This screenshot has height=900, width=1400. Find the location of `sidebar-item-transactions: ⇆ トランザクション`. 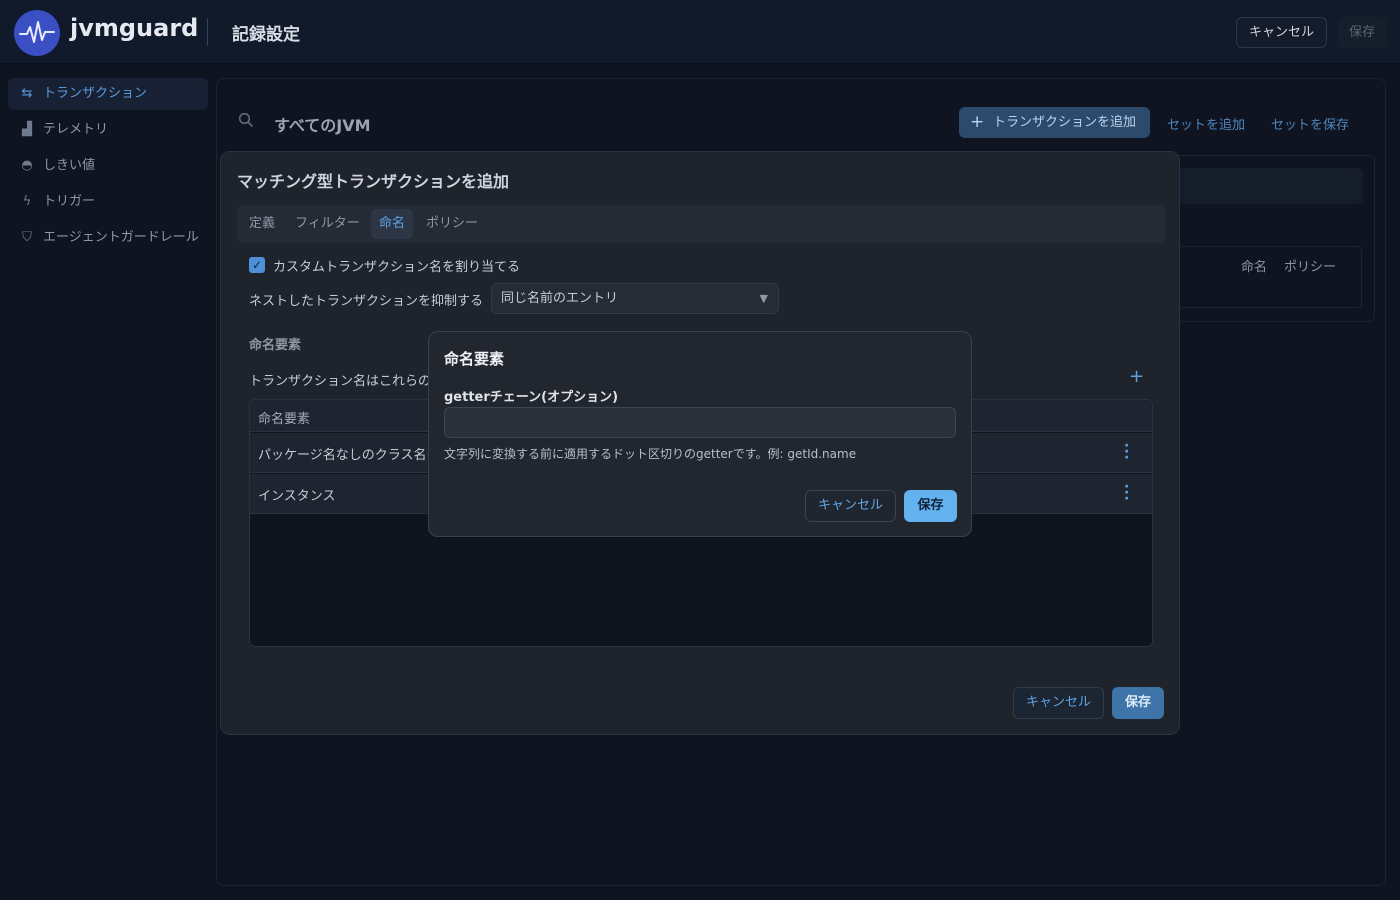

sidebar-item-transactions: ⇆ トランザクション is located at coordinates (108, 94).